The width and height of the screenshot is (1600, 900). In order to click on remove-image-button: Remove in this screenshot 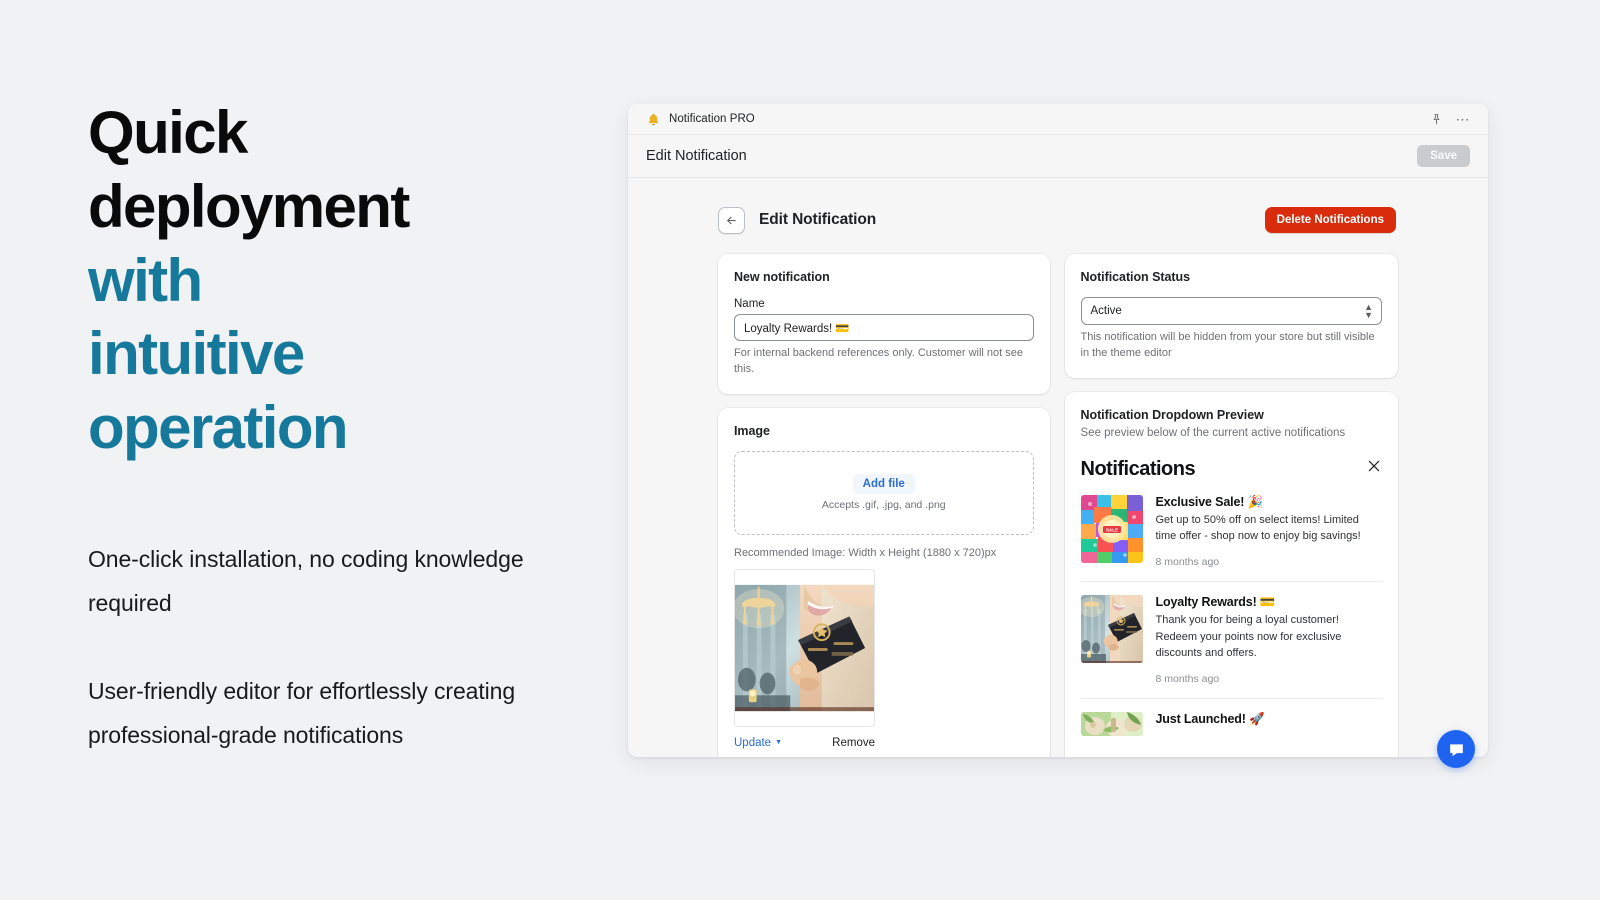, I will do `click(853, 743)`.